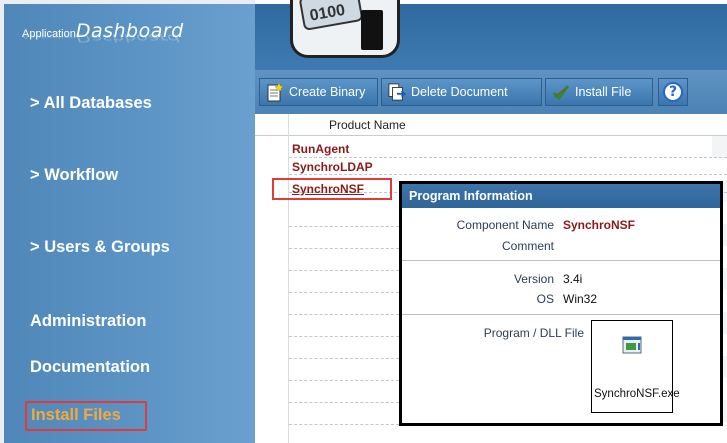  Describe the element at coordinates (275, 92) in the screenshot. I see `create-binary-icon` at that location.